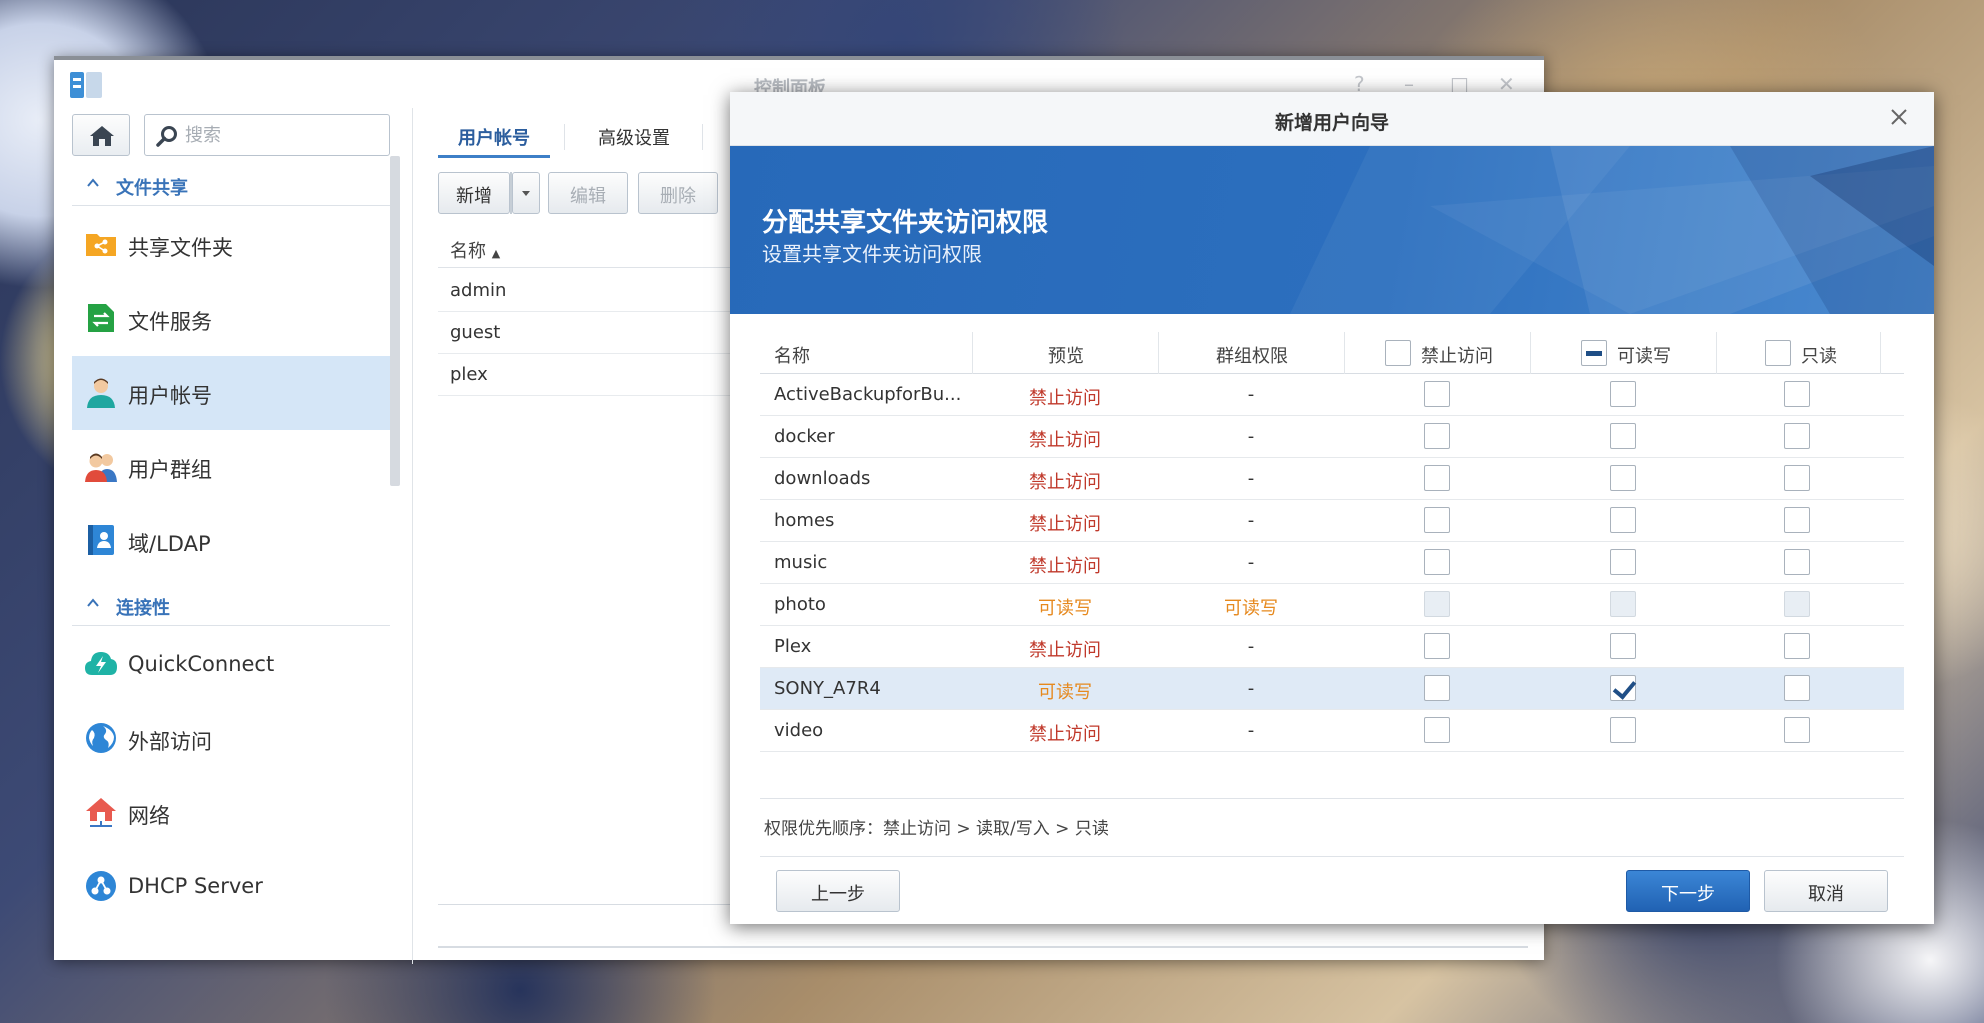 This screenshot has width=1984, height=1023. Describe the element at coordinates (838, 891) in the screenshot. I see `back-button: 上一步` at that location.